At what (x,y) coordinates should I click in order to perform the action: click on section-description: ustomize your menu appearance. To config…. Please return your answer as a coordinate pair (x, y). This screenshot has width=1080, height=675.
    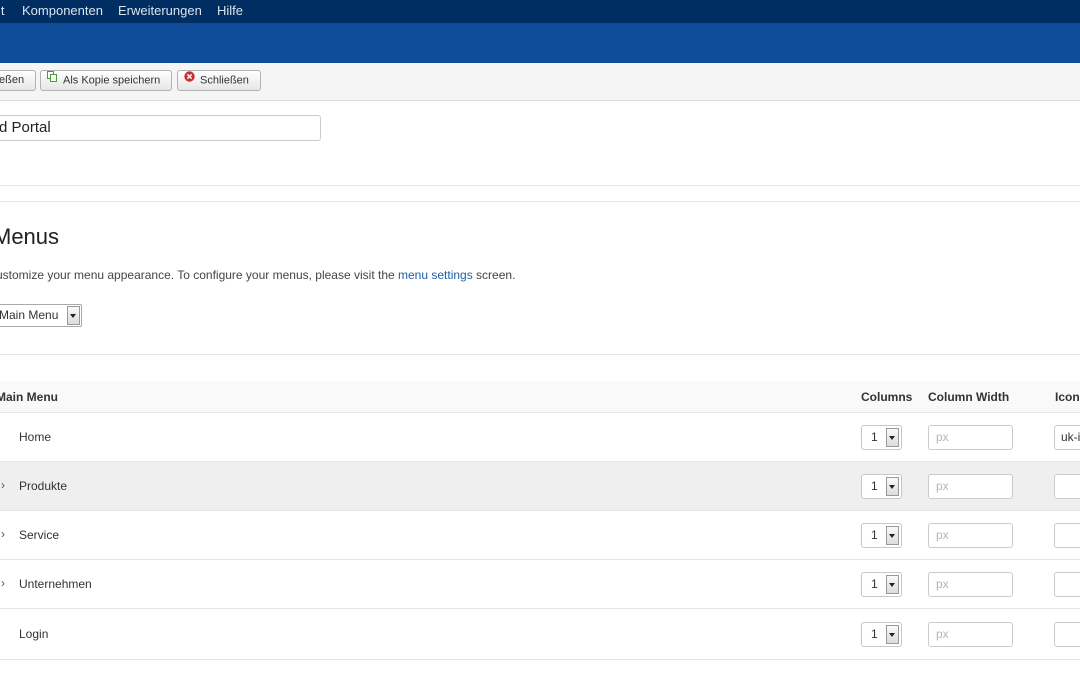
    Looking at the image, I should click on (257, 275).